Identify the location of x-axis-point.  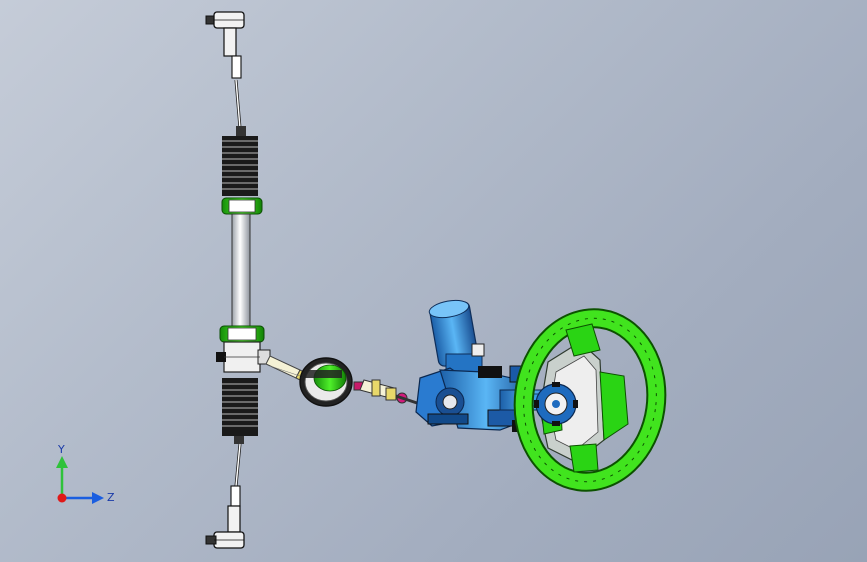
(62, 498).